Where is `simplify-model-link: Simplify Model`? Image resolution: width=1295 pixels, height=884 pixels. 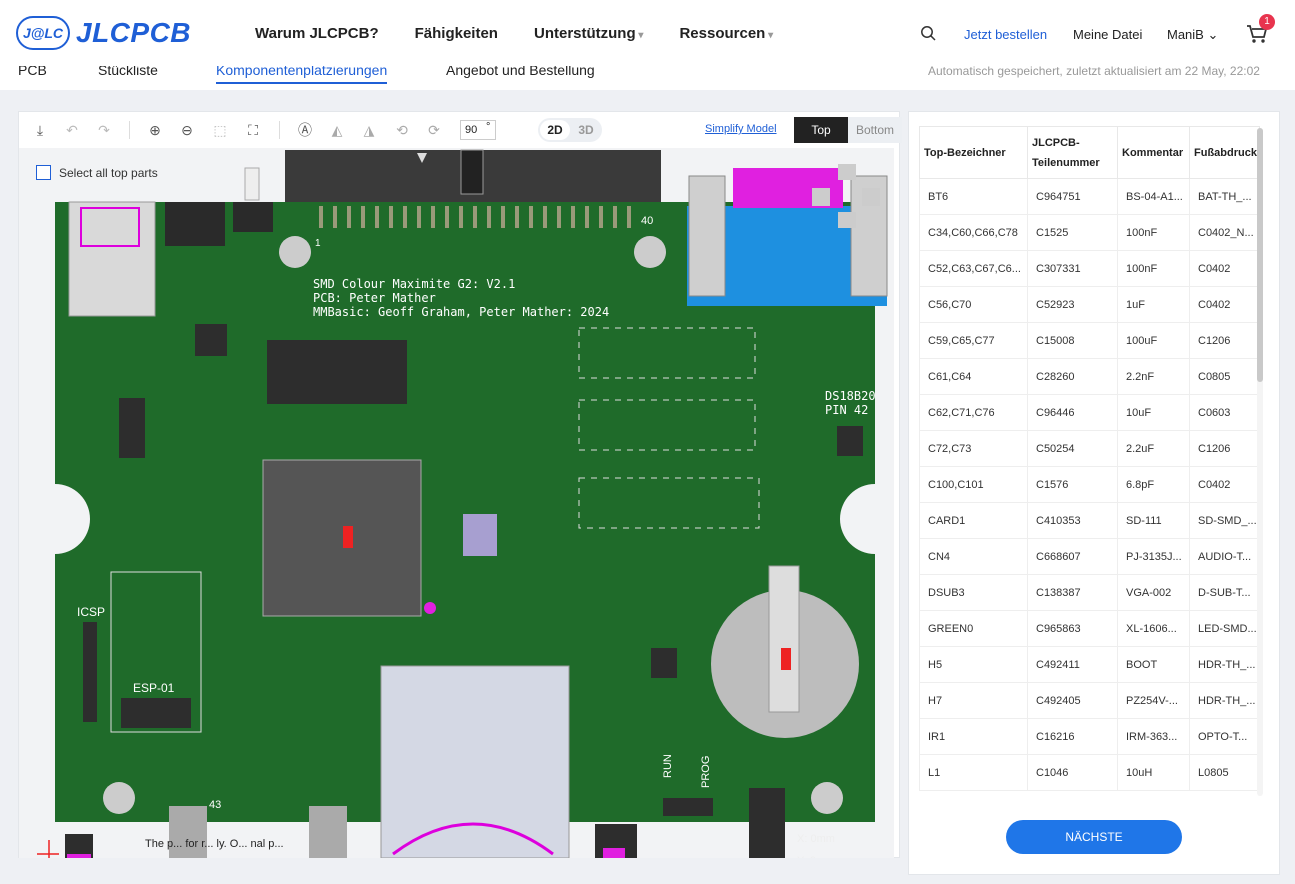
simplify-model-link: Simplify Model is located at coordinates (741, 129).